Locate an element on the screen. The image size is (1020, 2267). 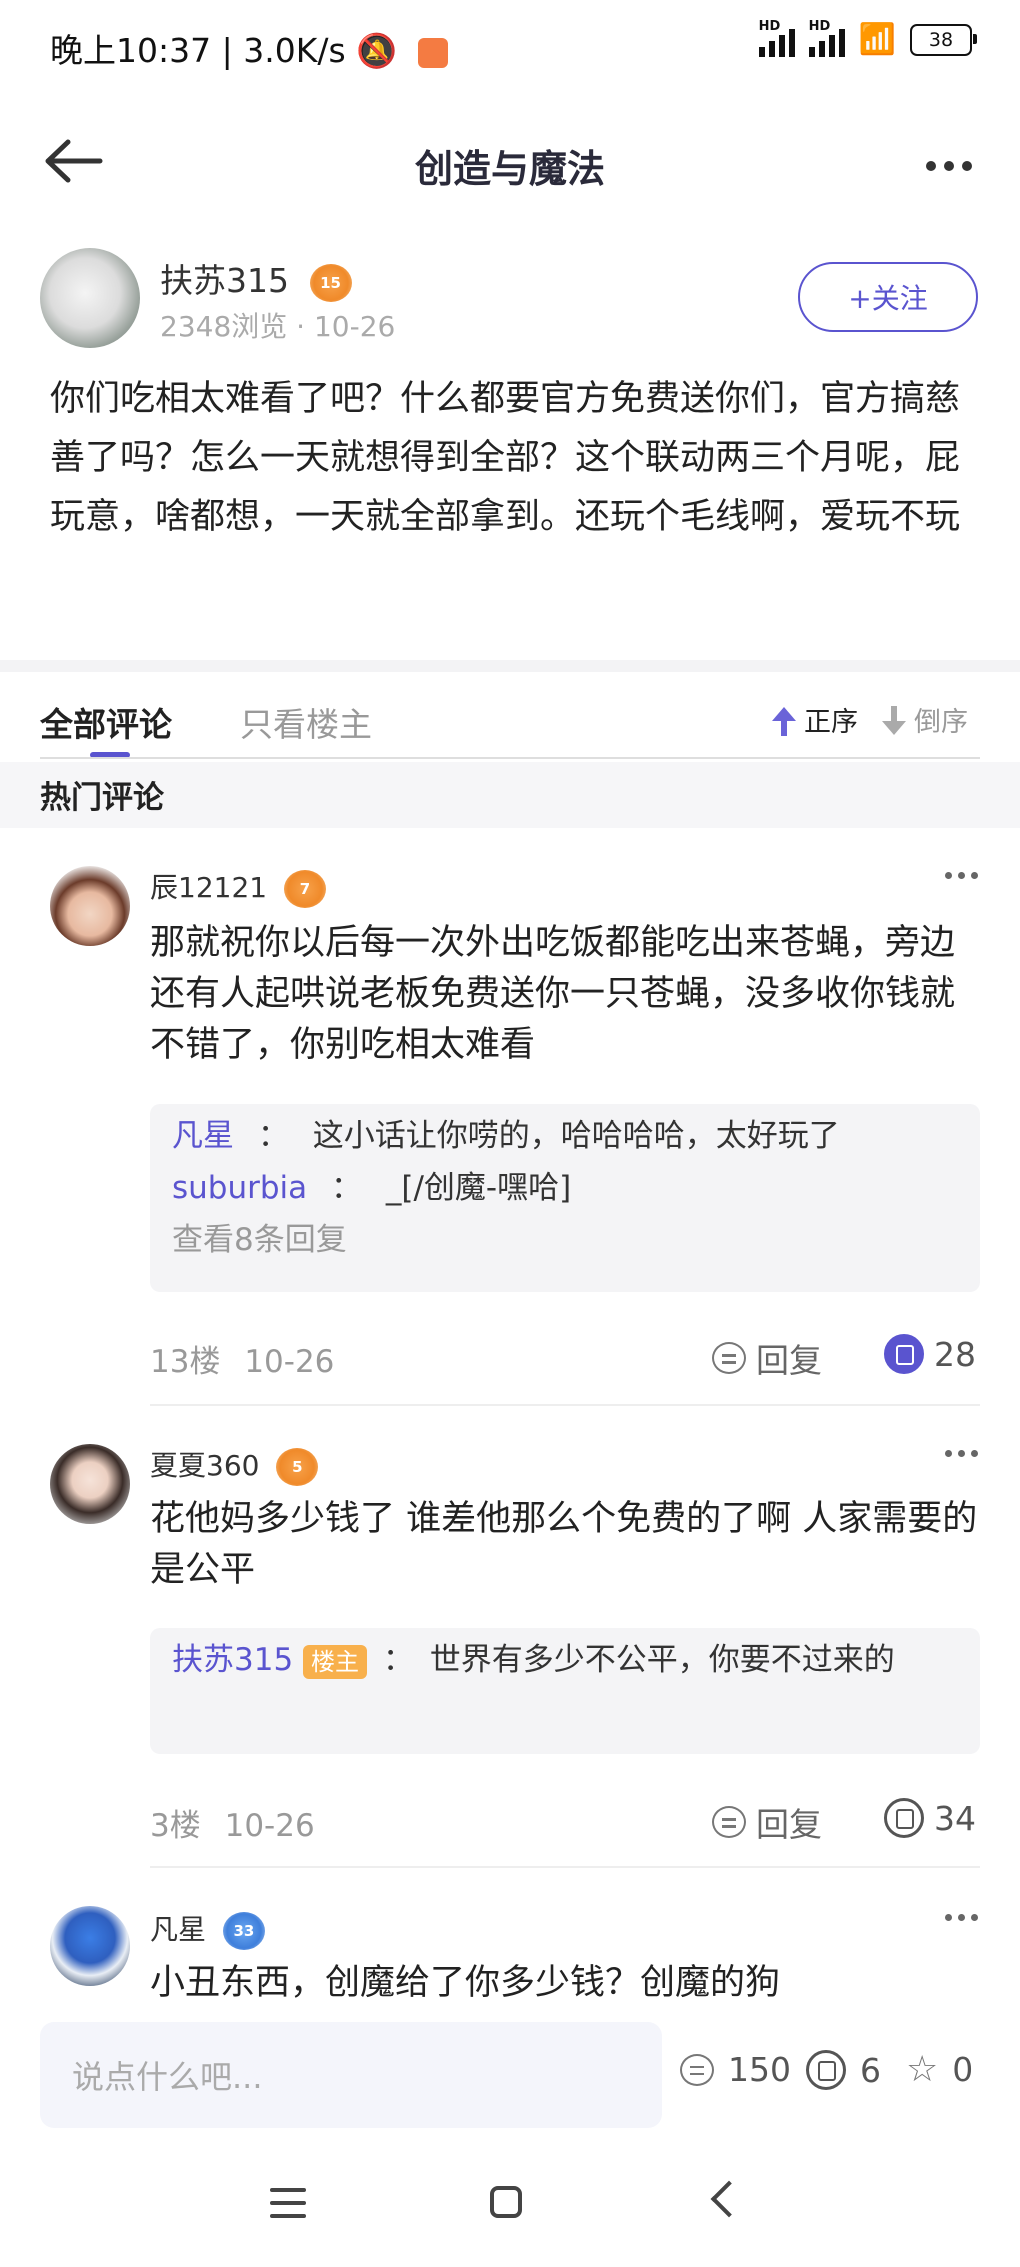
like-button: 34 is located at coordinates (930, 1818).